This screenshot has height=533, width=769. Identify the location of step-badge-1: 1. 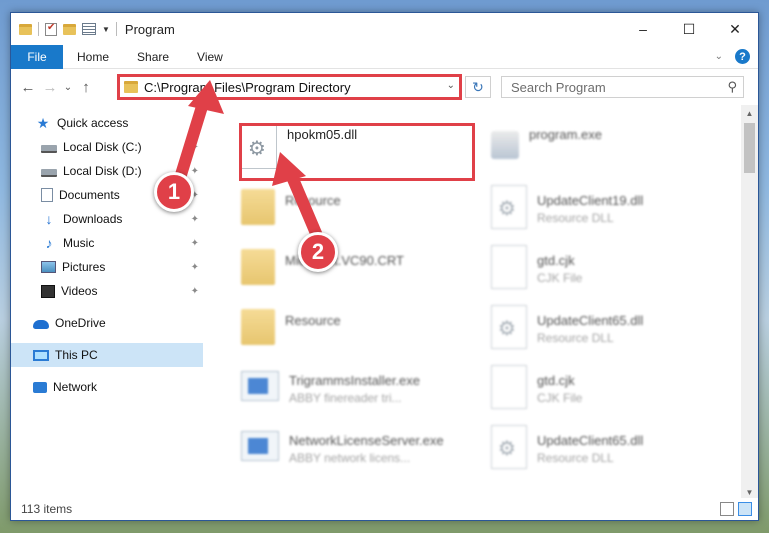
(174, 192).